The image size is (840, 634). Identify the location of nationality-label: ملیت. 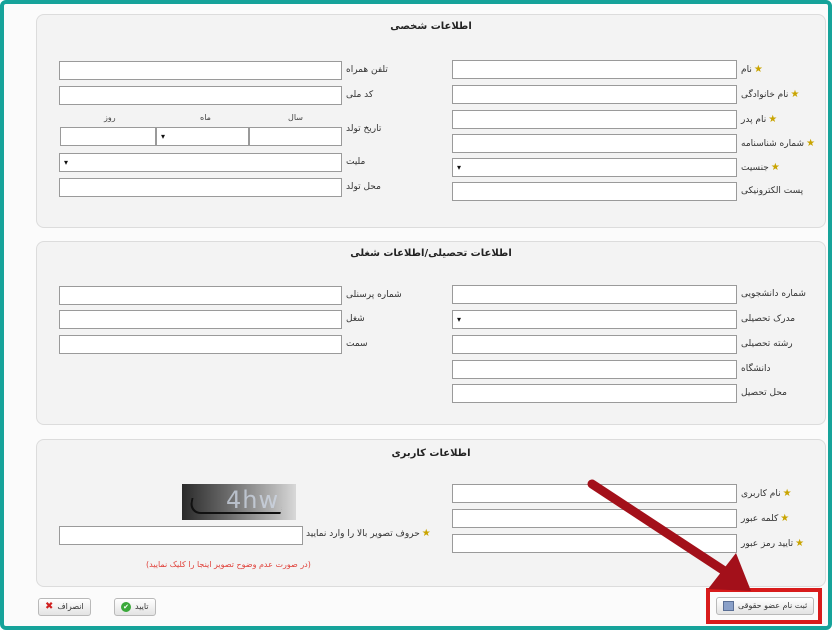
(356, 162).